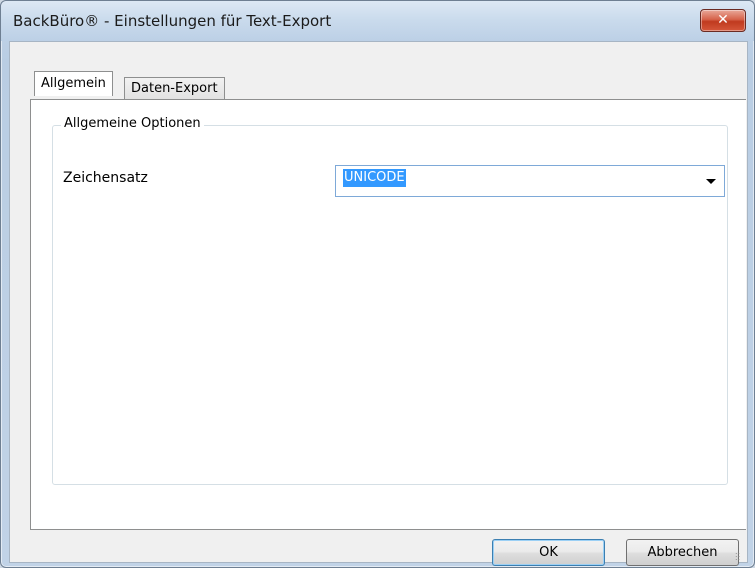  What do you see at coordinates (740, 555) in the screenshot?
I see `resize-grip-icon: ..:.:` at bounding box center [740, 555].